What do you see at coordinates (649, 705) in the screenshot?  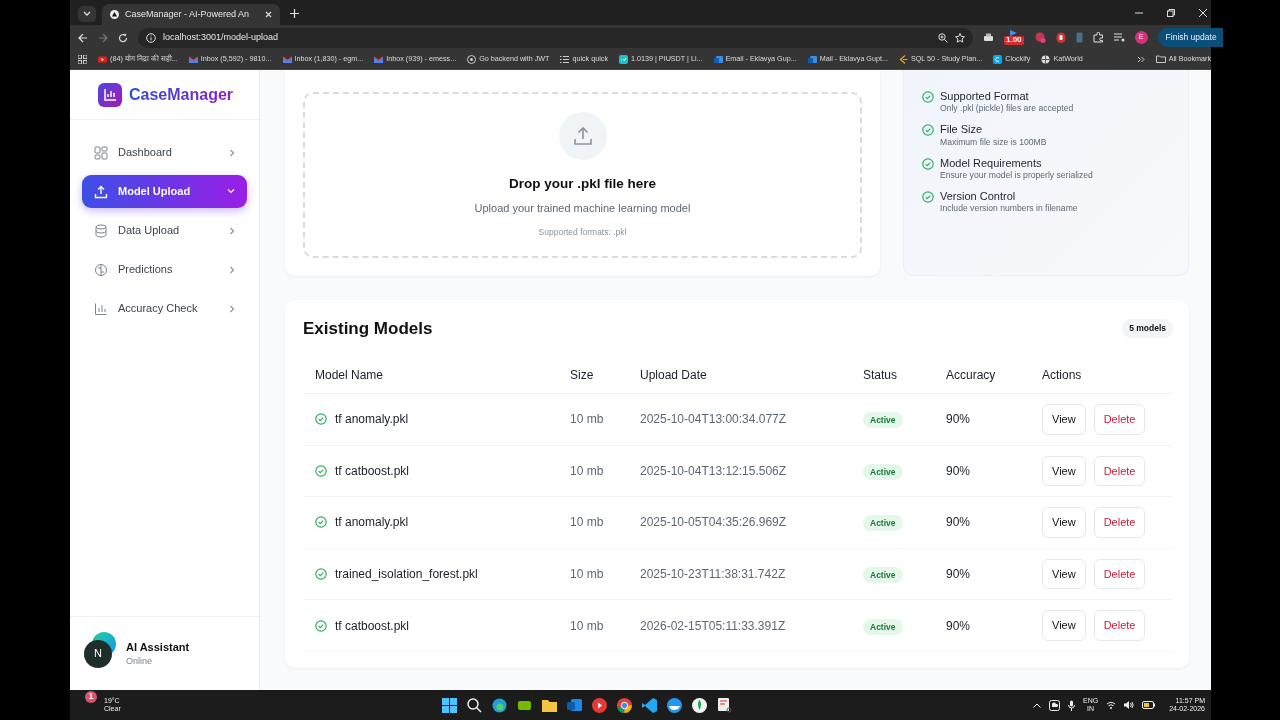 I see `code-editor-icon` at bounding box center [649, 705].